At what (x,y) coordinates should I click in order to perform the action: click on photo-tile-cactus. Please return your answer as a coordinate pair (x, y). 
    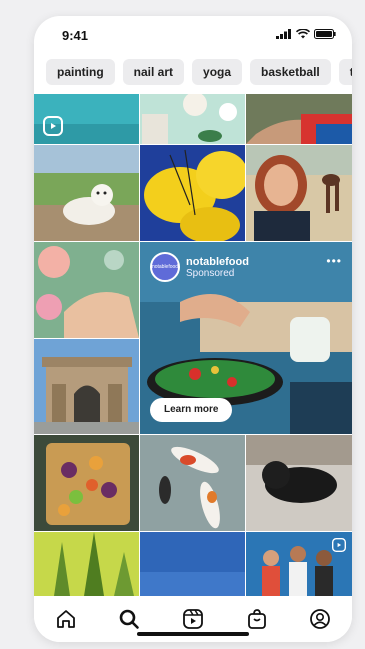
    Looking at the image, I should click on (86, 564).